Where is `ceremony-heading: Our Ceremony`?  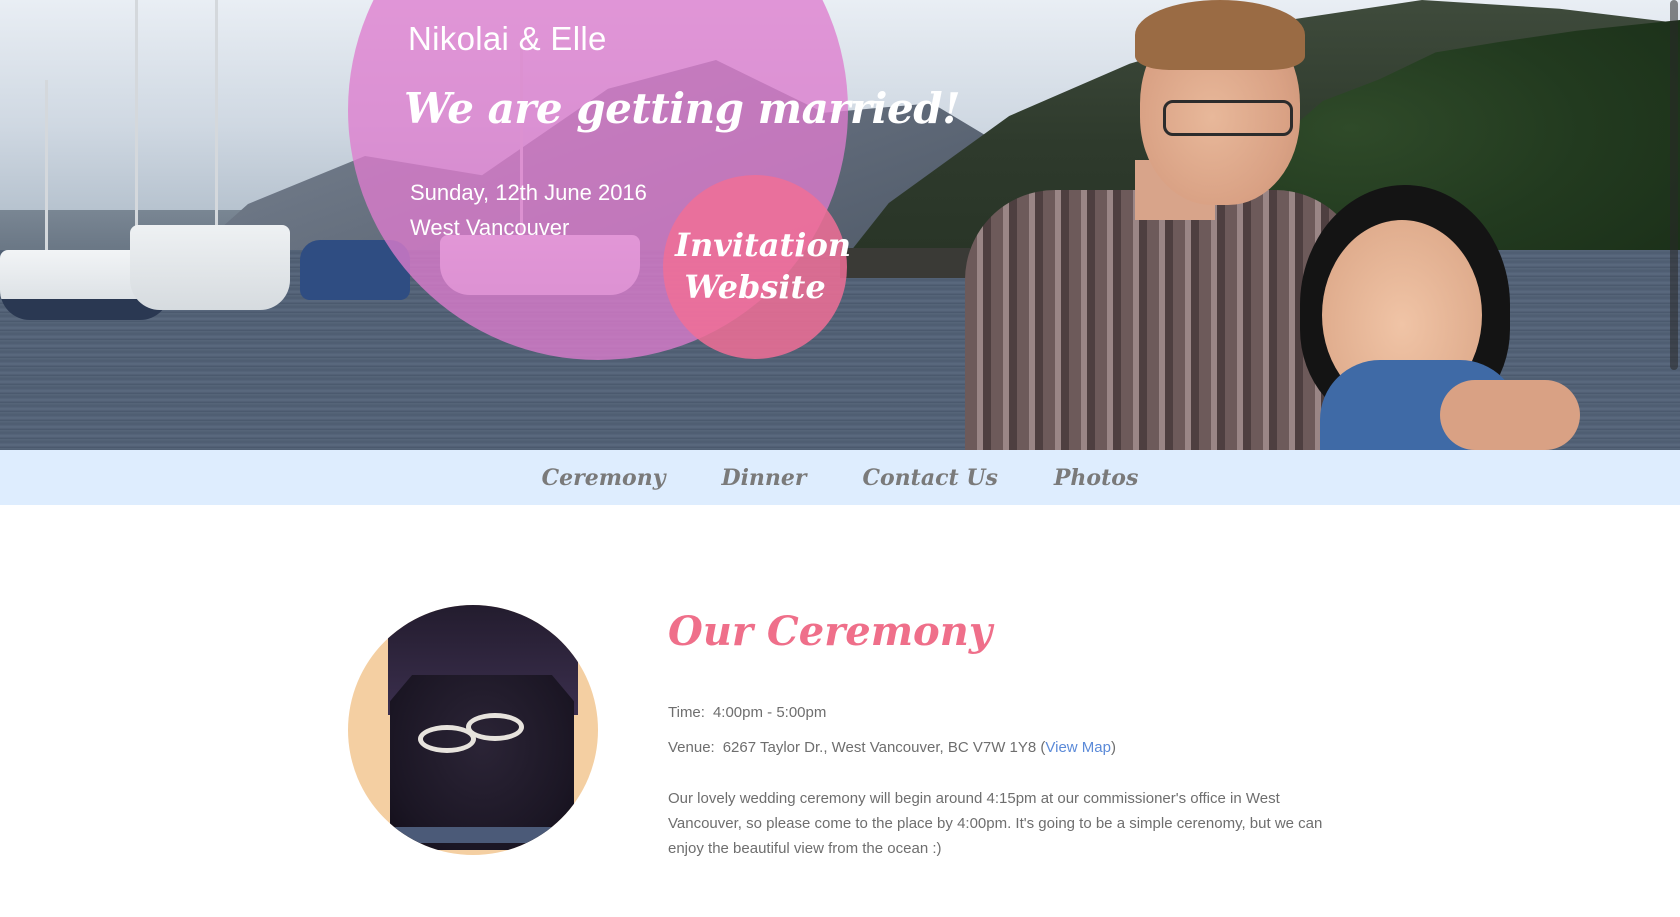
ceremony-heading: Our Ceremony is located at coordinates (830, 631).